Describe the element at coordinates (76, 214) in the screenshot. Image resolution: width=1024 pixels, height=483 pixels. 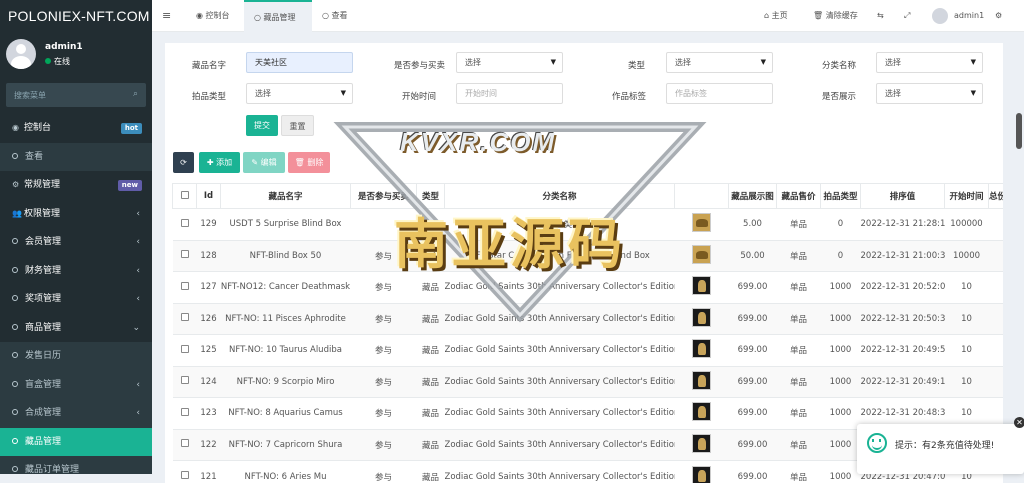
I see `sidebar-item-3: 👥权限管理‹` at that location.